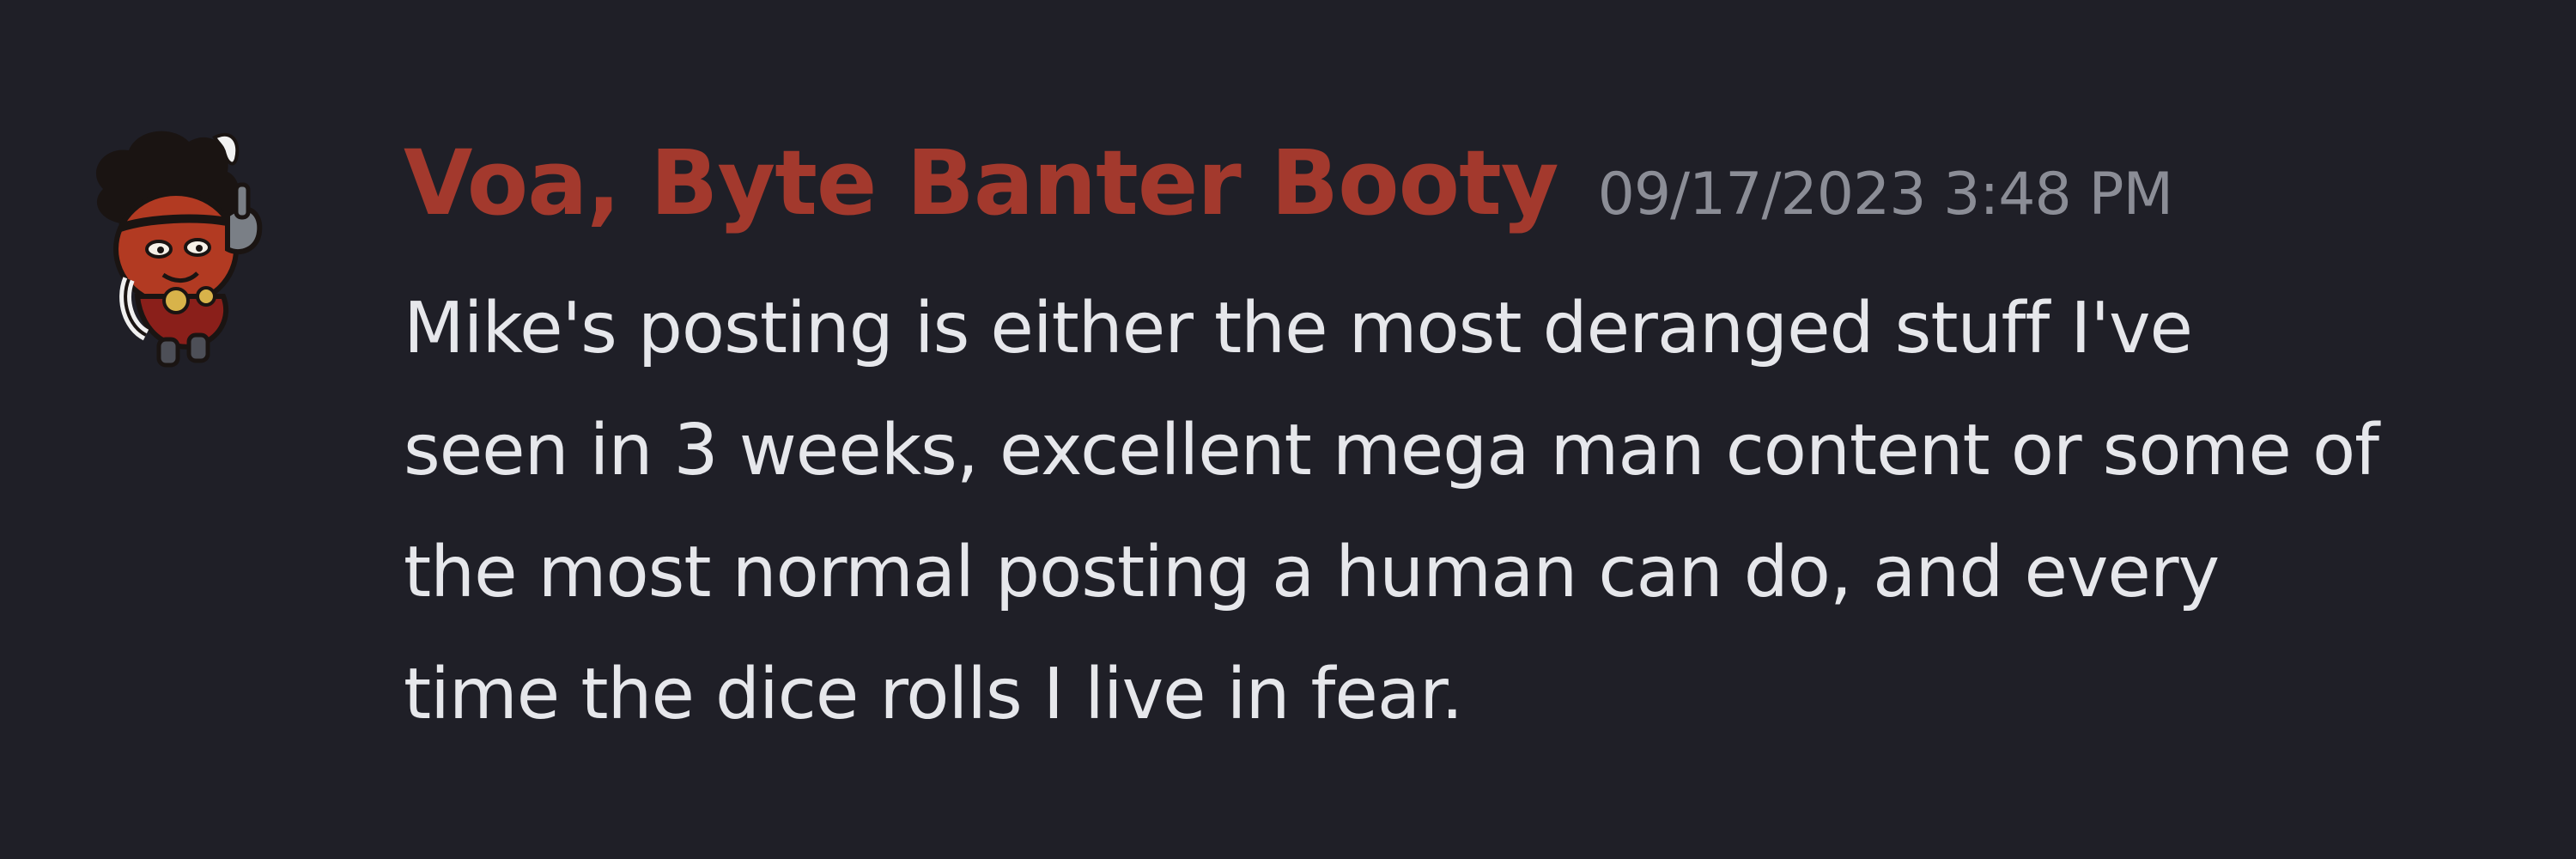 The width and height of the screenshot is (2576, 859). I want to click on cartoon-character-avatar-icon, so click(179, 249).